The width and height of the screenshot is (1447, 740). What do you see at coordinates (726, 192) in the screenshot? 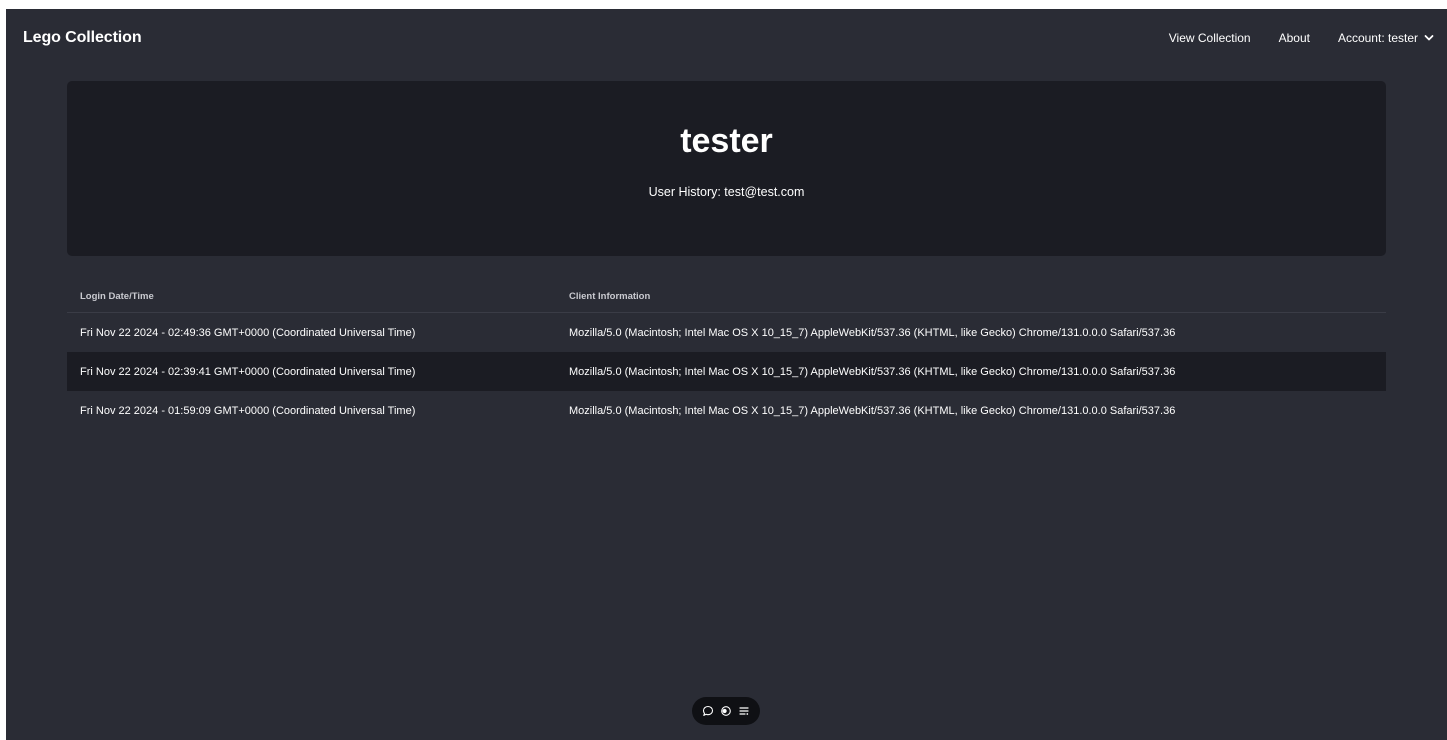
I see `page-subtitle: User History: test@test.com` at bounding box center [726, 192].